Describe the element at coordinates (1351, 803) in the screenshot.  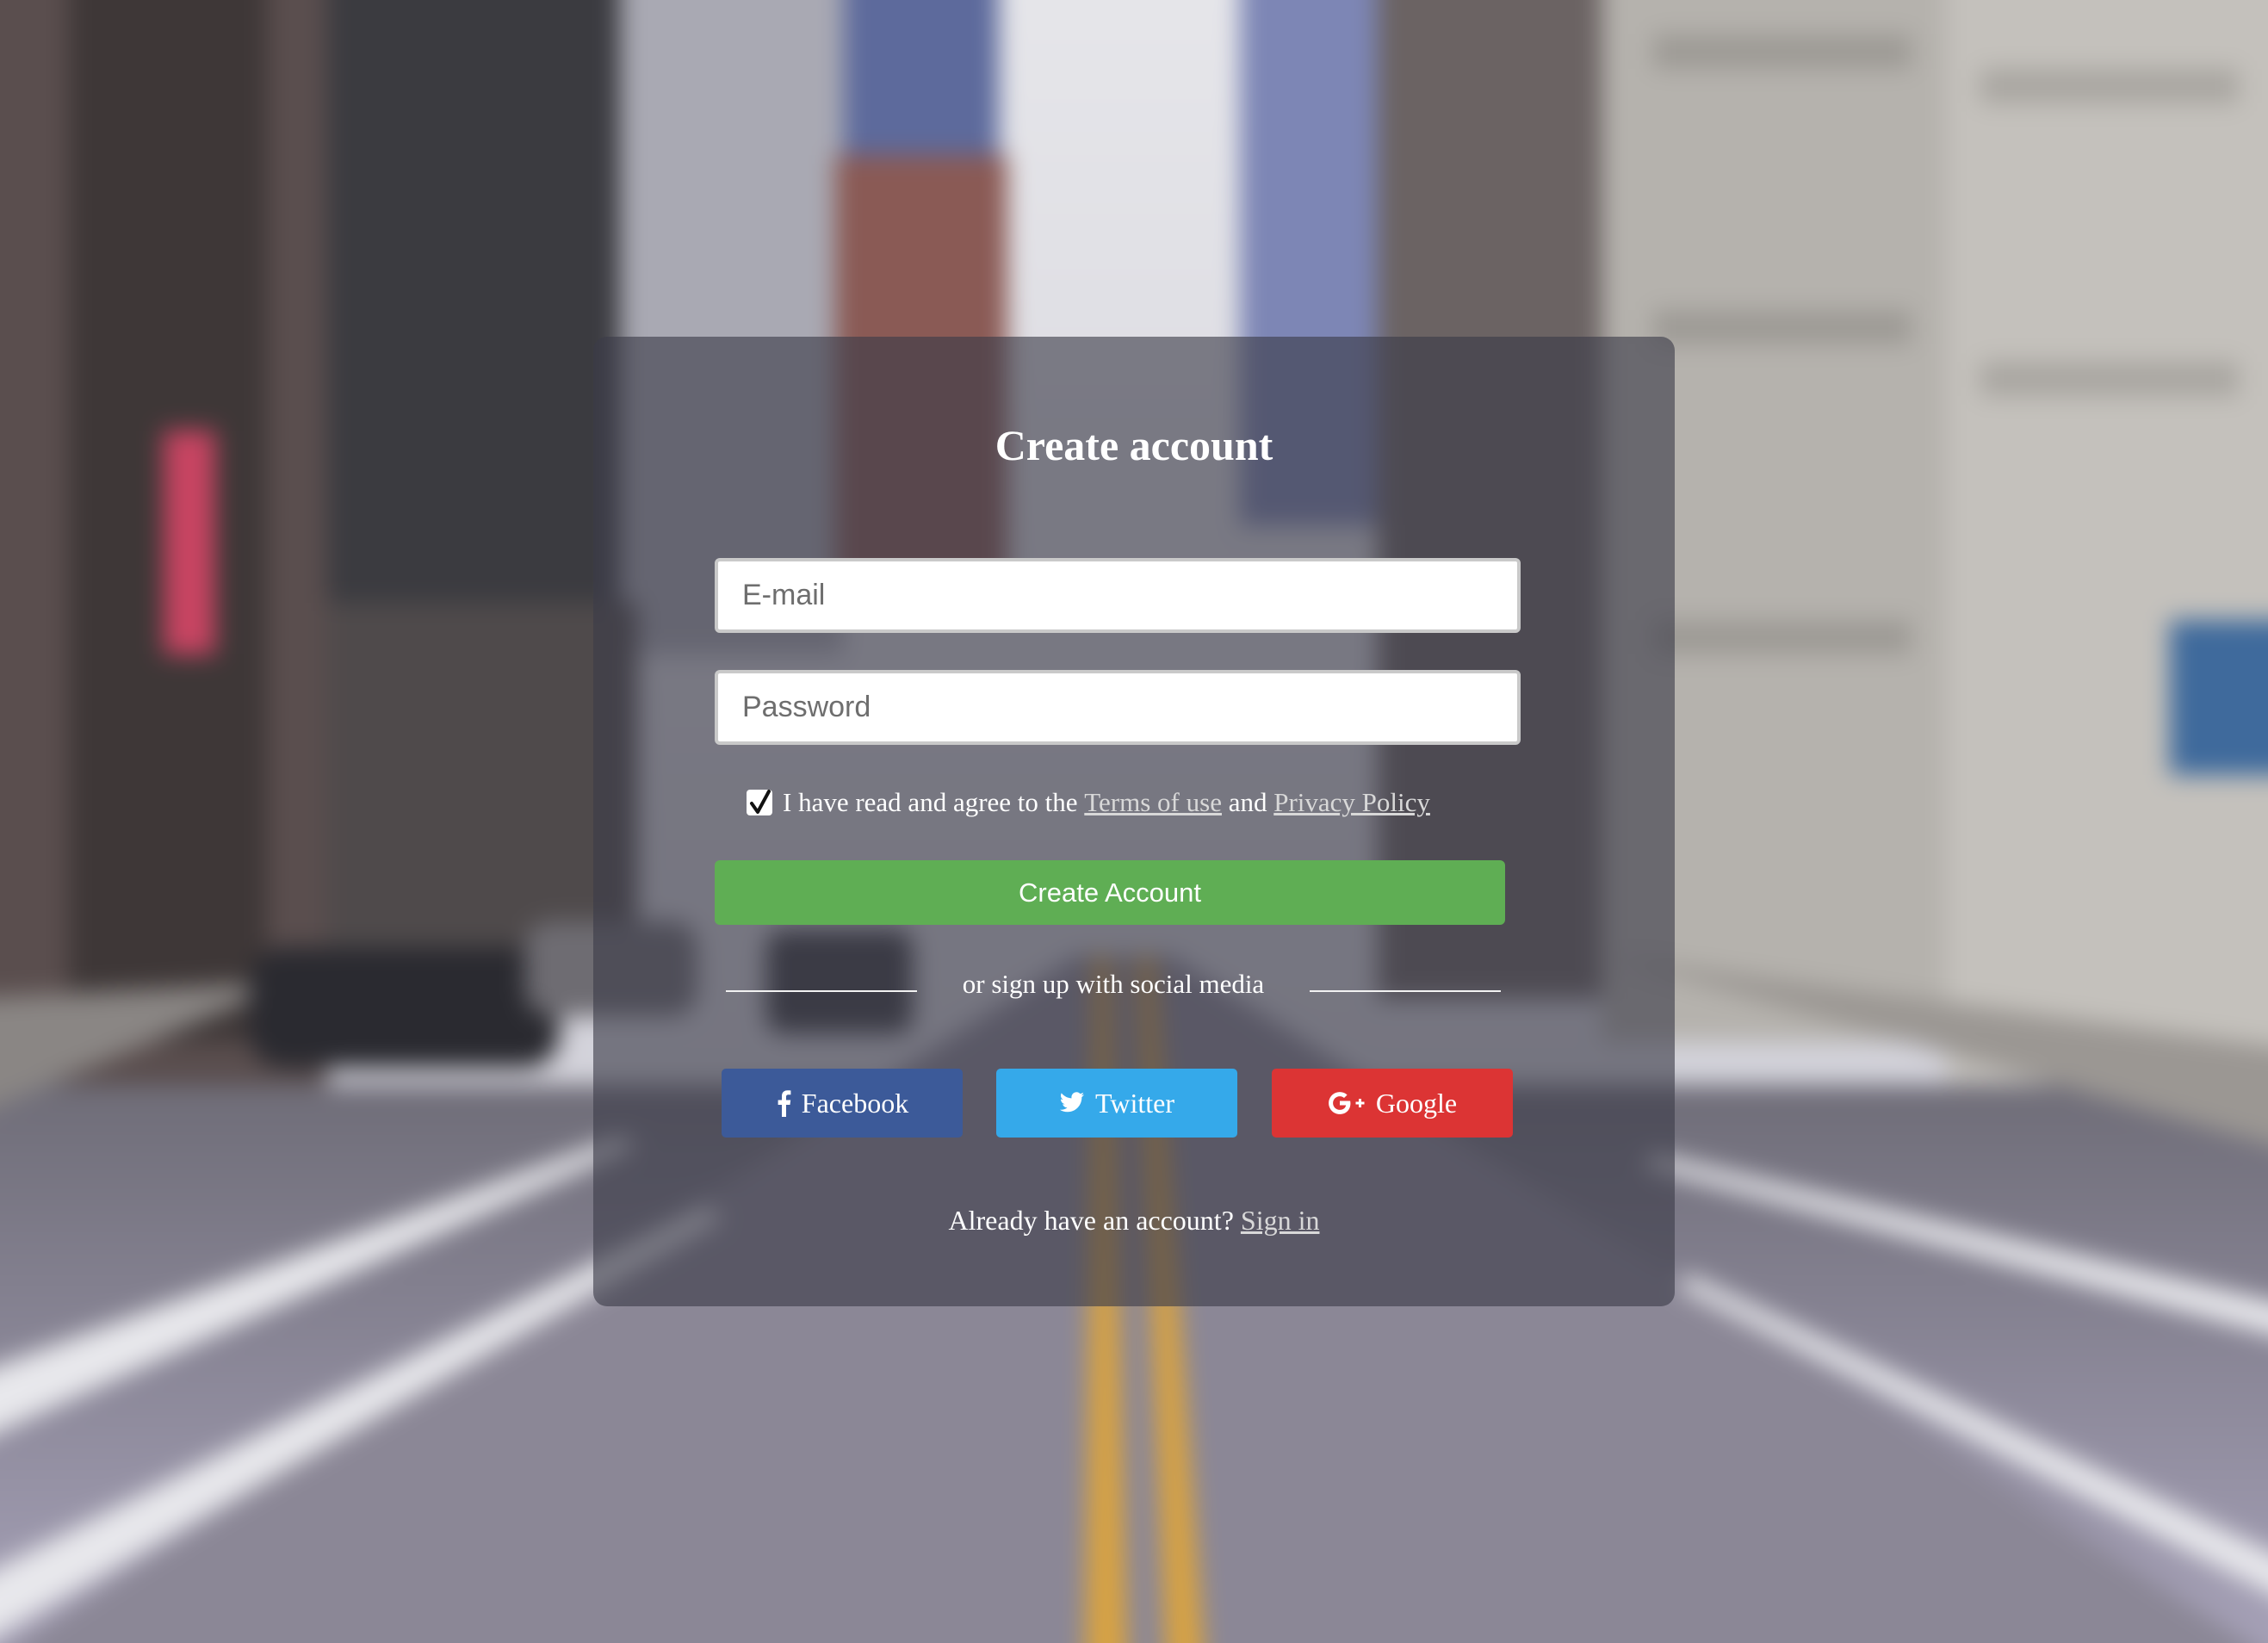
I see `privacy-policy-link: Privacy Policy` at that location.